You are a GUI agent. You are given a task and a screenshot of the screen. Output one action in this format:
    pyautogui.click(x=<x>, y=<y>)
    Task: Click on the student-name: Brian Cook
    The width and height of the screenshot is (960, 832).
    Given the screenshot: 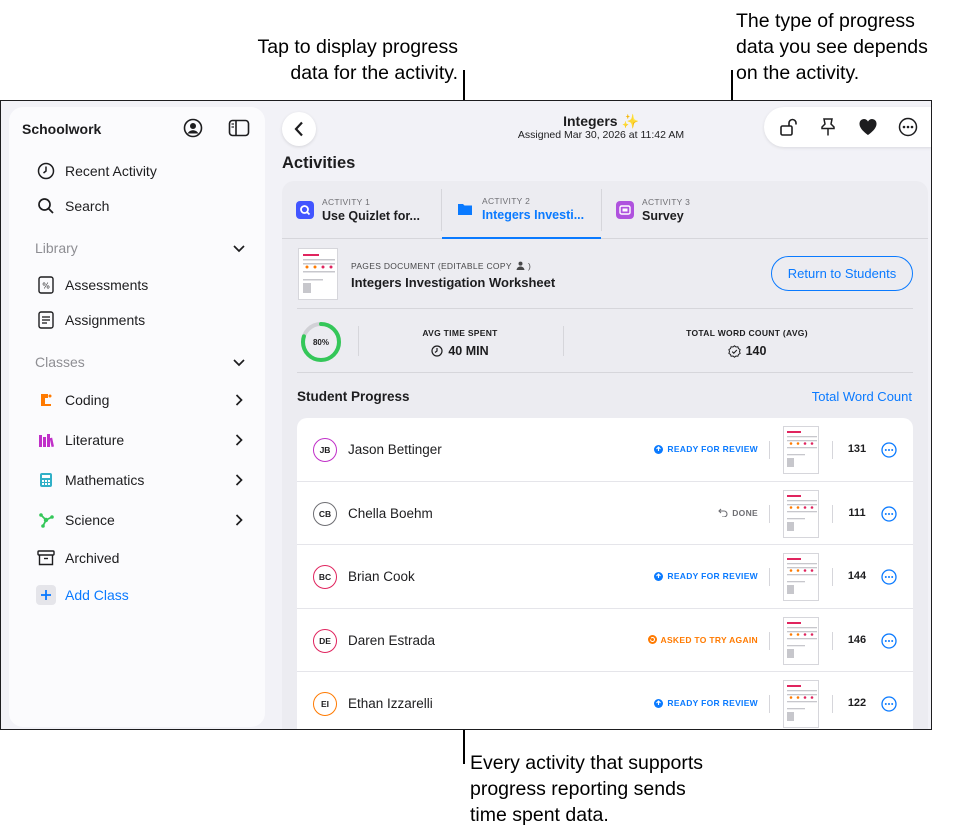 What is the action you would take?
    pyautogui.click(x=381, y=576)
    